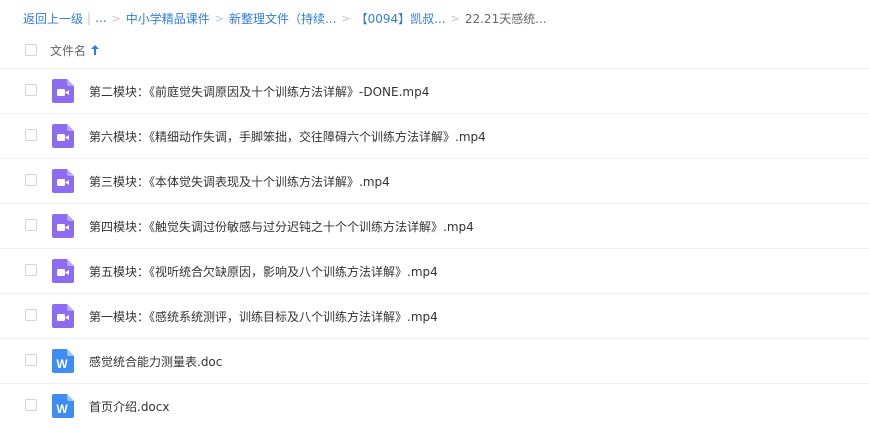 The height and width of the screenshot is (428, 869). I want to click on file-row: 第一模块：《感统系统测评，训练目标及八个训练方法详解》.mp4, so click(434, 315).